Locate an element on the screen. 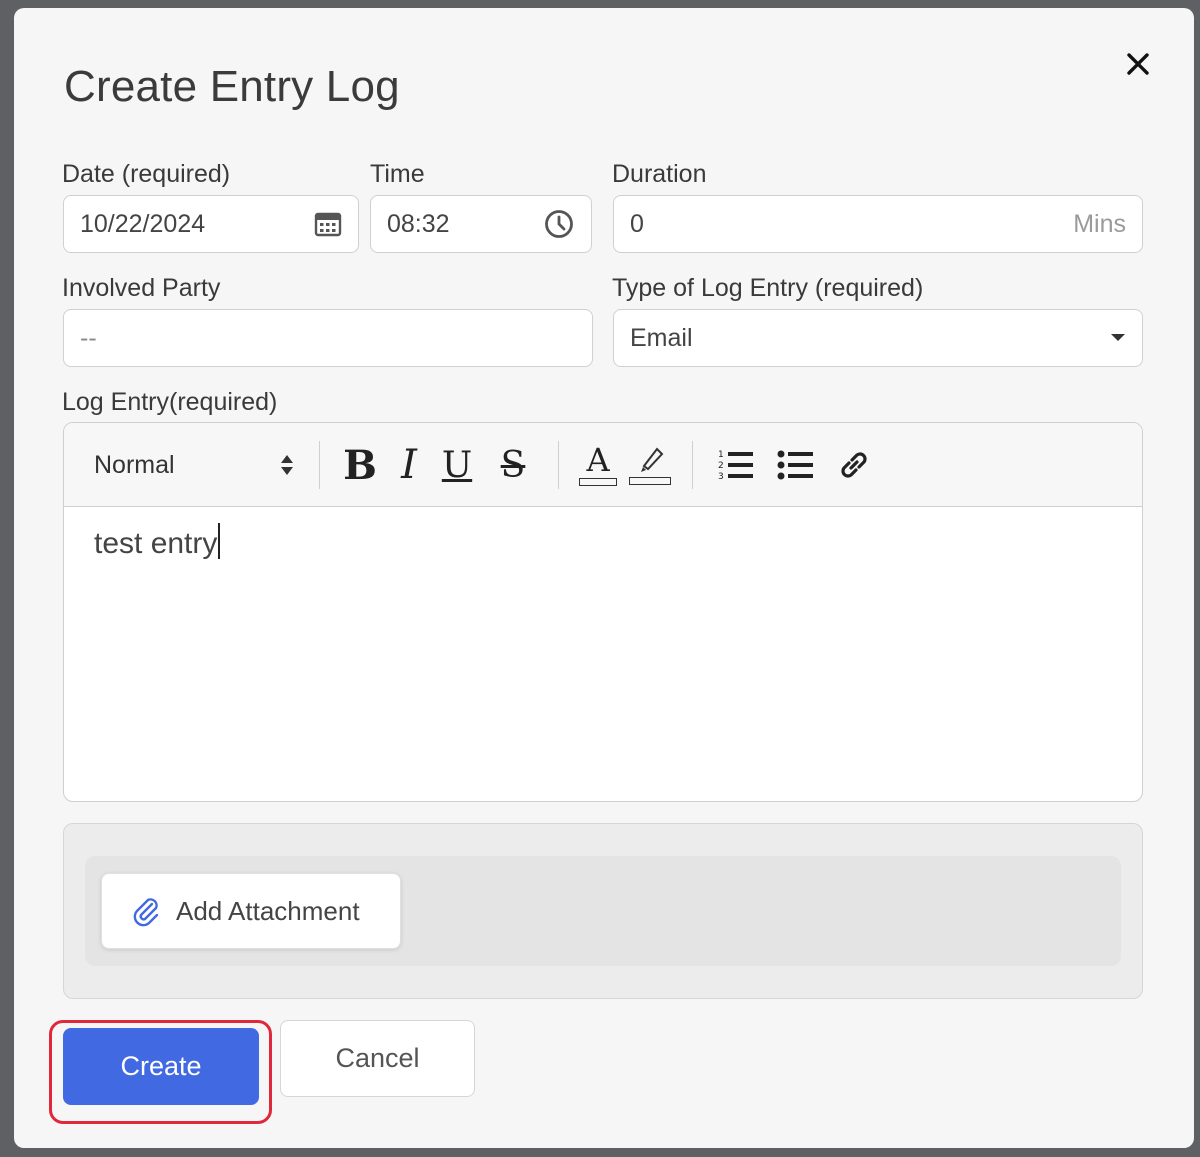 The width and height of the screenshot is (1200, 1157). paperclip-icon is located at coordinates (146, 912).